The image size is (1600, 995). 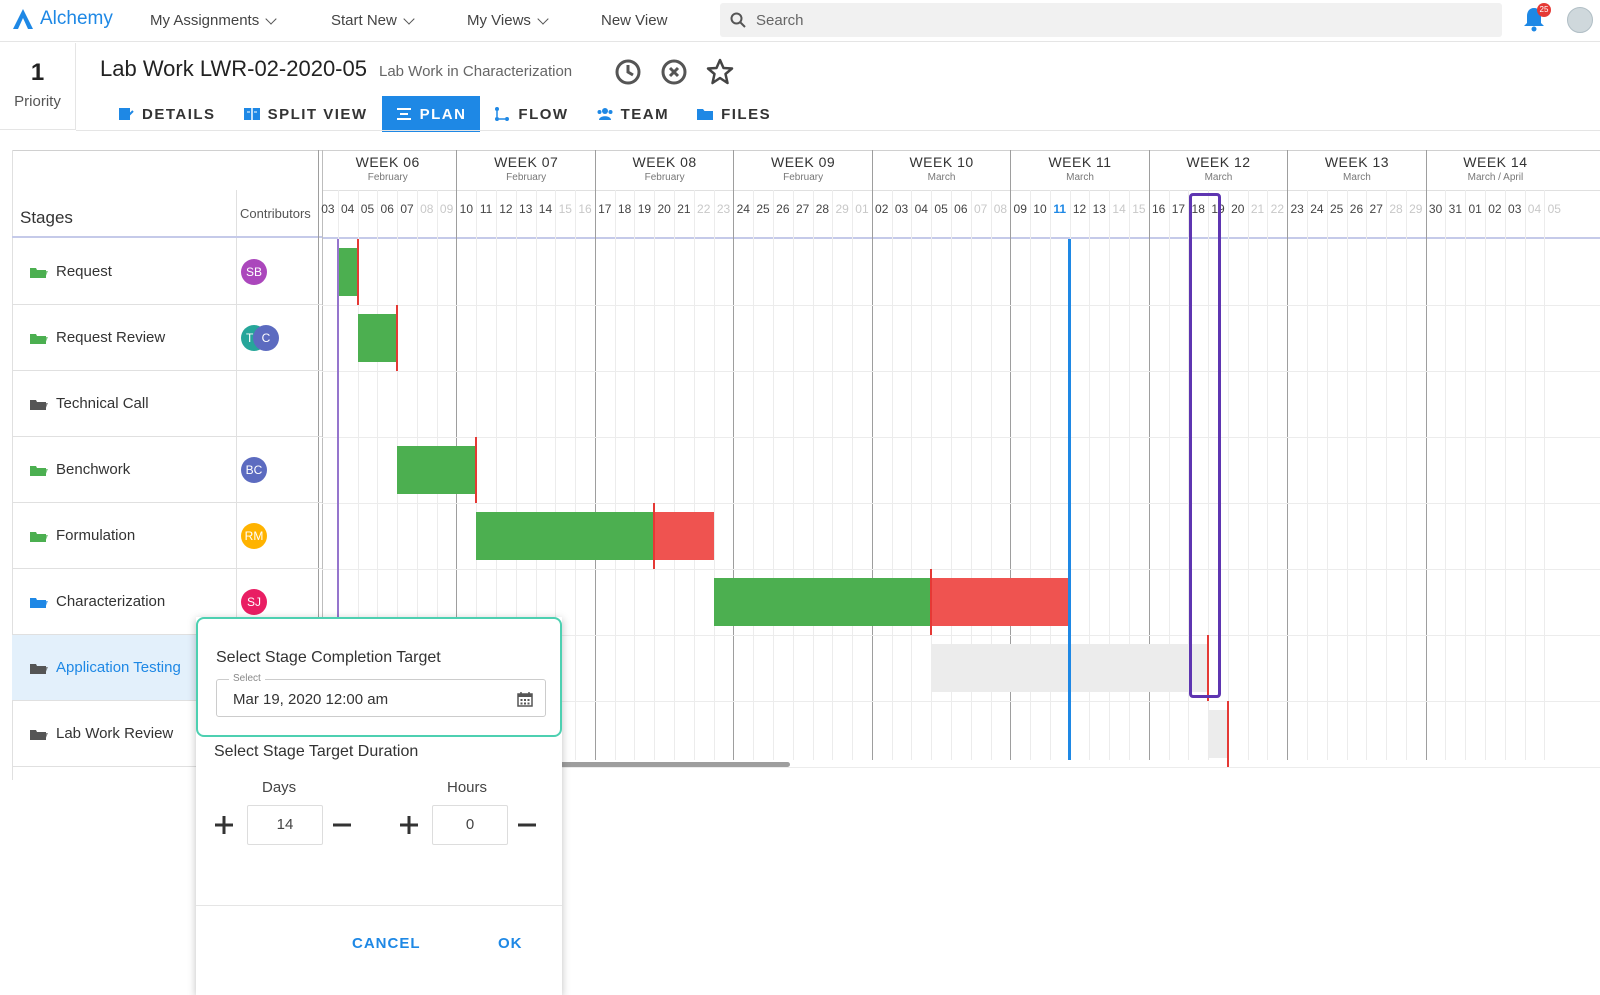 I want to click on flow-icon, so click(x=502, y=114).